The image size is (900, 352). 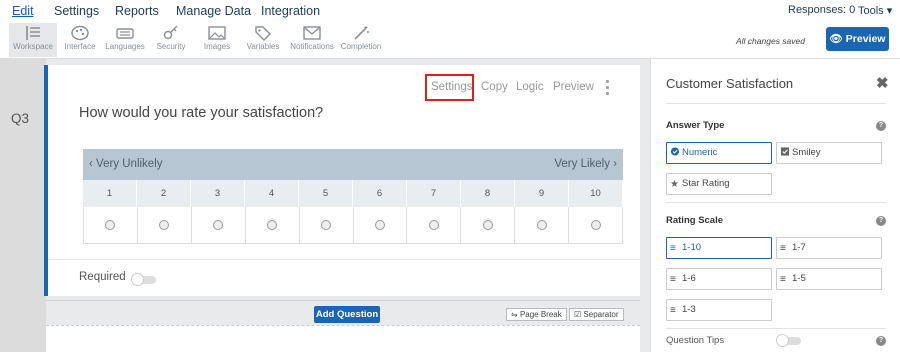 What do you see at coordinates (171, 40) in the screenshot?
I see `tool-security: Security` at bounding box center [171, 40].